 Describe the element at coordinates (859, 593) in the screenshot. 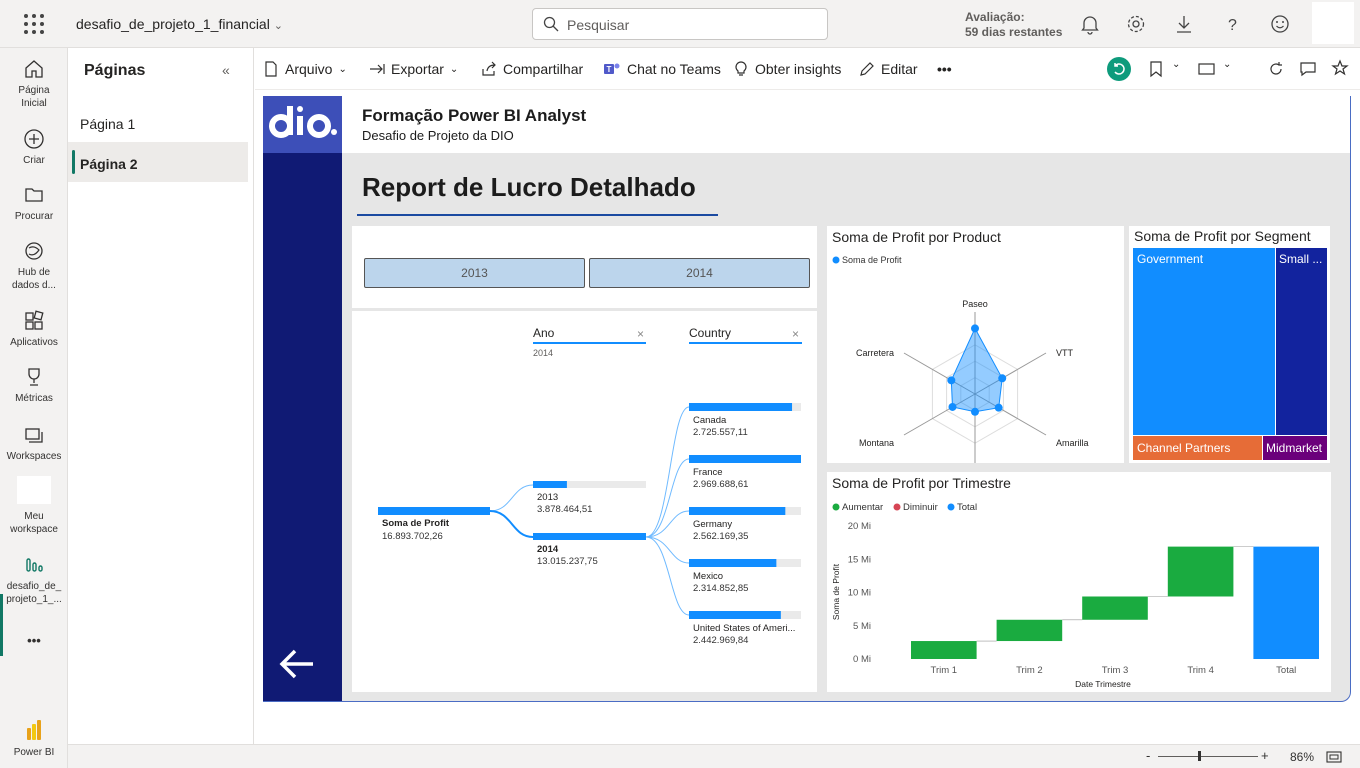

I see `waterfall-ytick: 10 Mi` at that location.